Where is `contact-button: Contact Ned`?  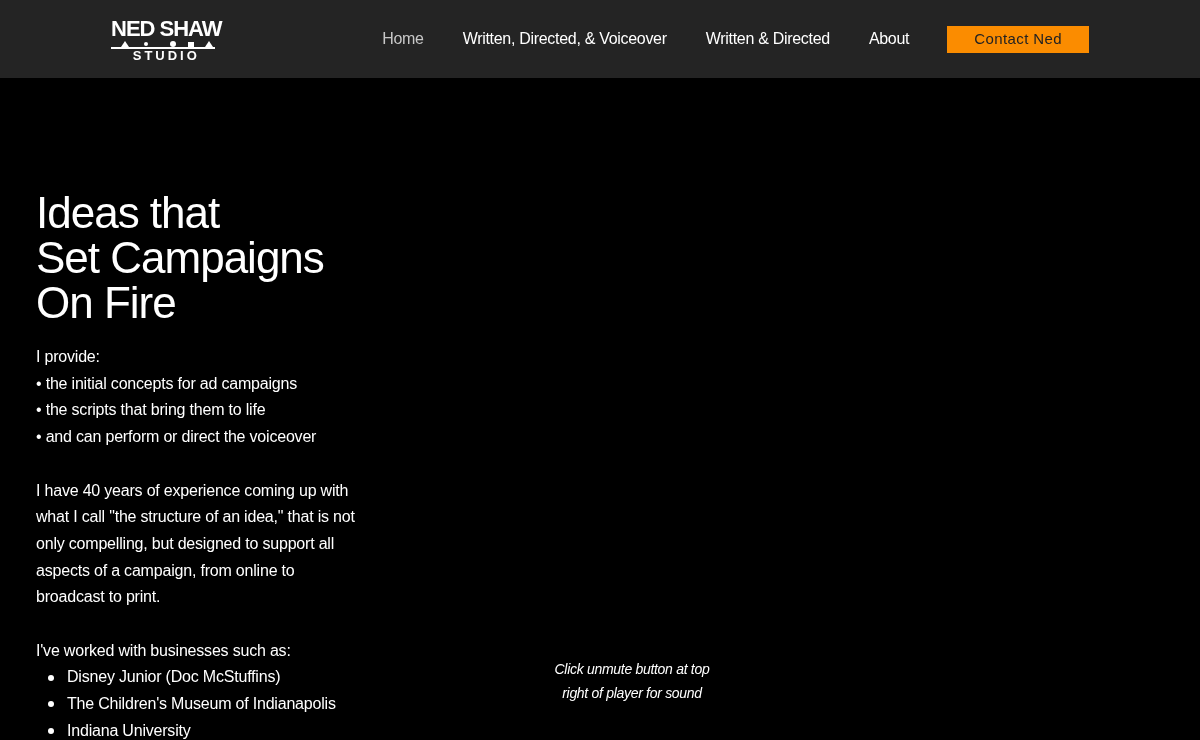 contact-button: Contact Ned is located at coordinates (1018, 39).